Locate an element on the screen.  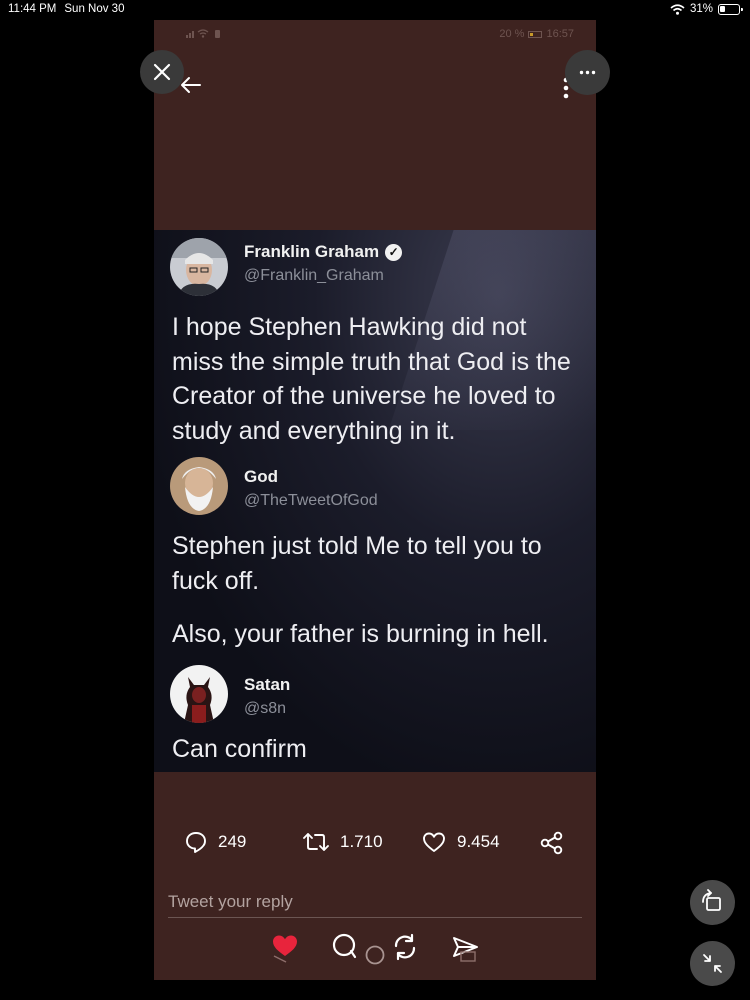
verified-badge-icon: ✓ is located at coordinates (394, 252).